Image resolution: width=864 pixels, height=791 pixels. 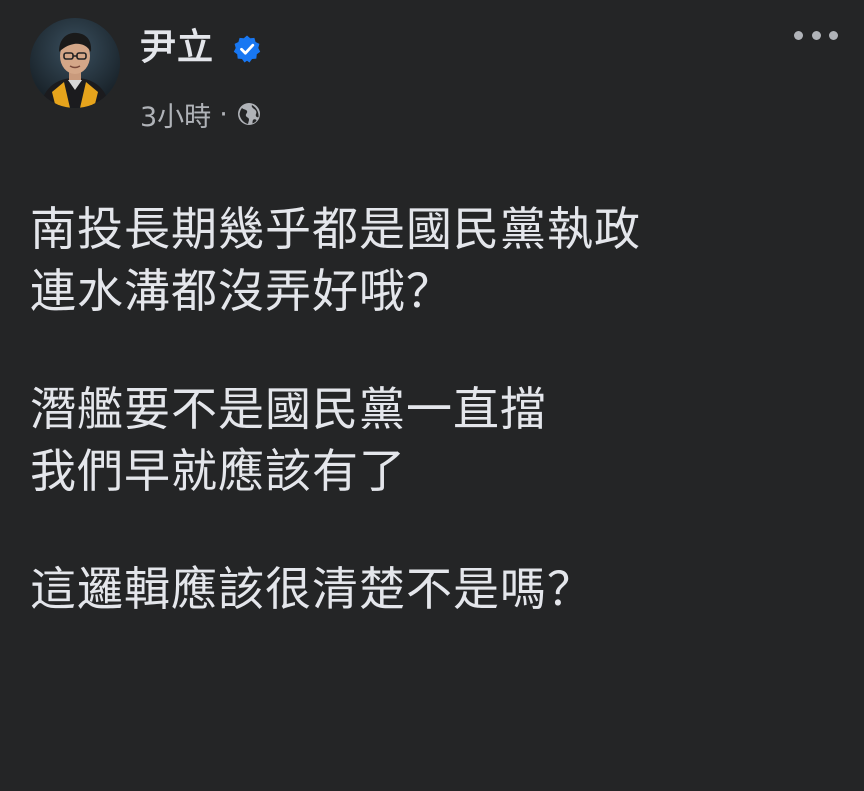 I want to click on post-meta: 3小時 ·, so click(x=201, y=114).